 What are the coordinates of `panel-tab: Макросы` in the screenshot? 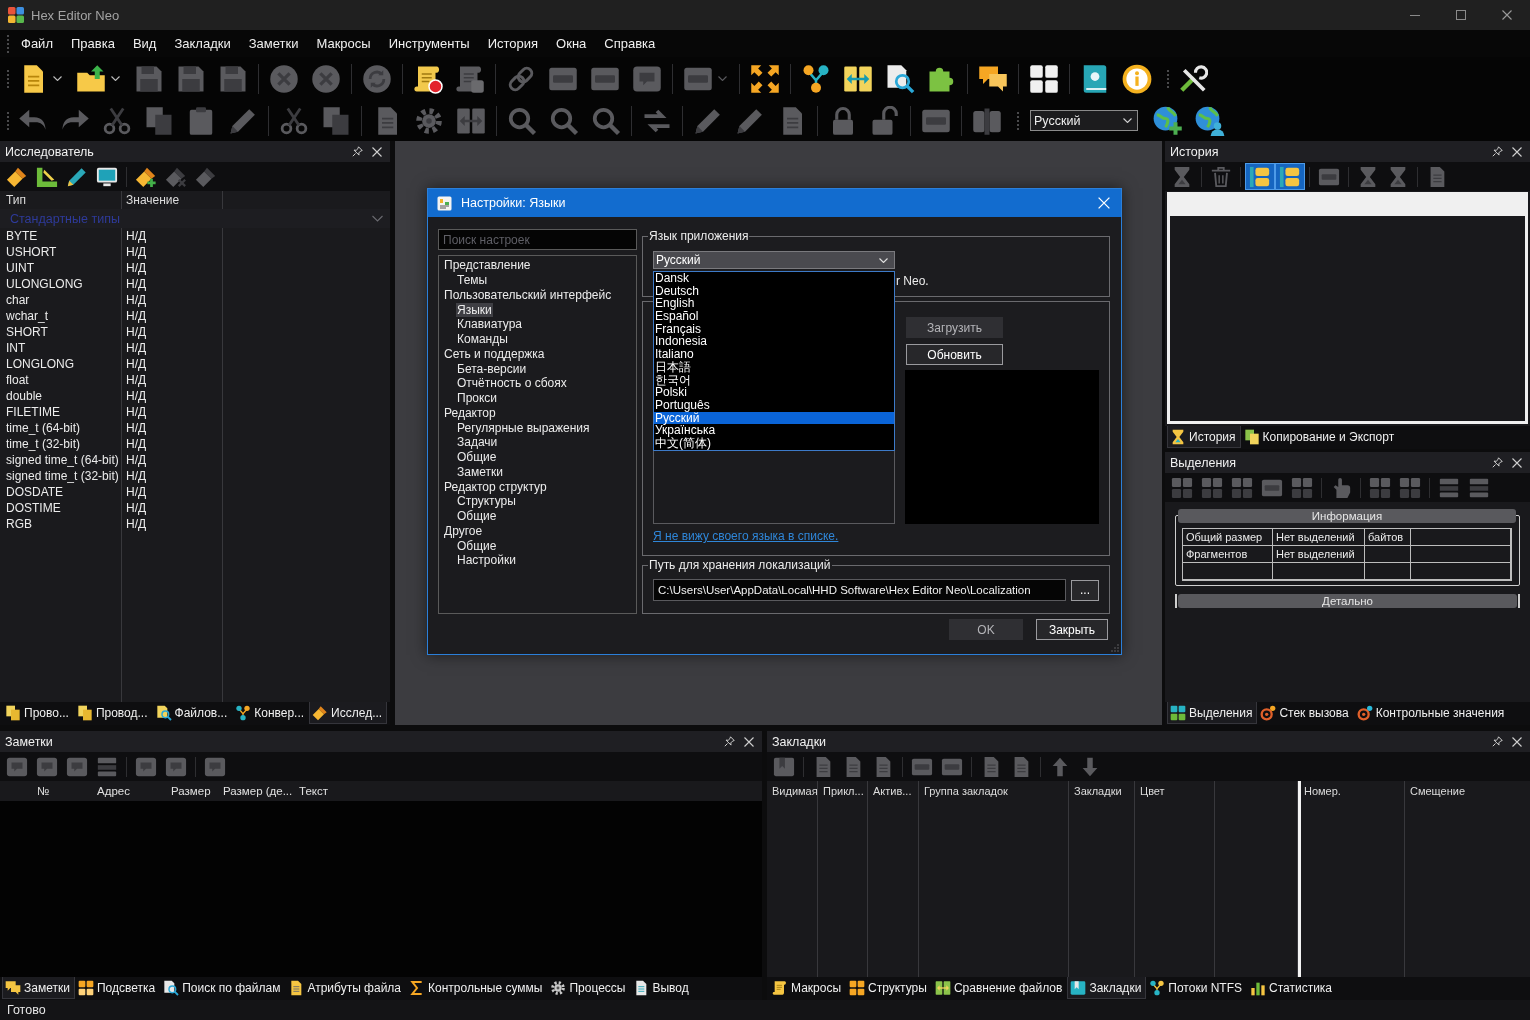 It's located at (808, 988).